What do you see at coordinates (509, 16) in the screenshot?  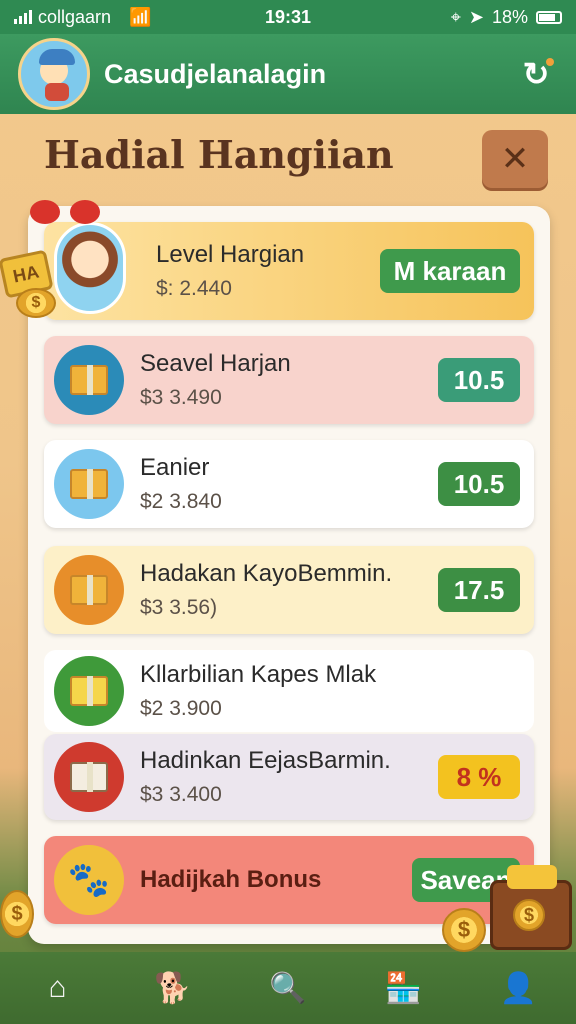 I see `battery-percent: 18%` at bounding box center [509, 16].